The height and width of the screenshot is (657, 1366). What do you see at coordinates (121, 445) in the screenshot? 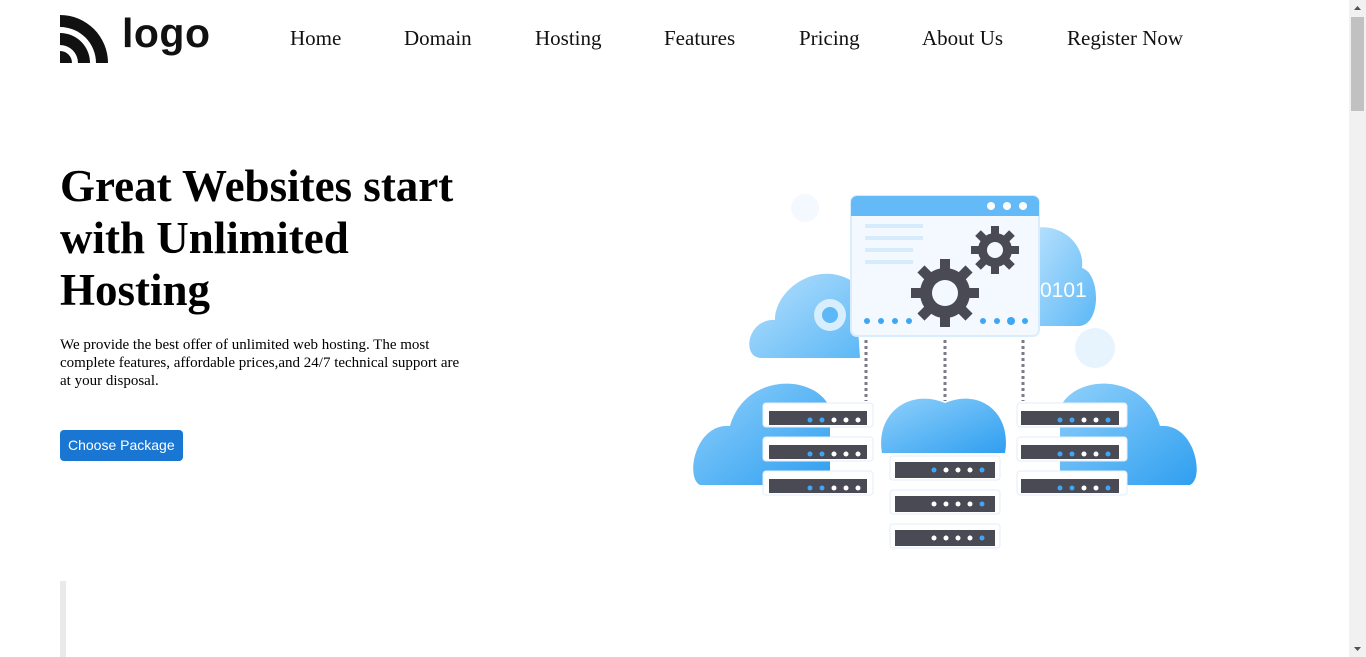
I see `choose-package-button: Choose Package` at bounding box center [121, 445].